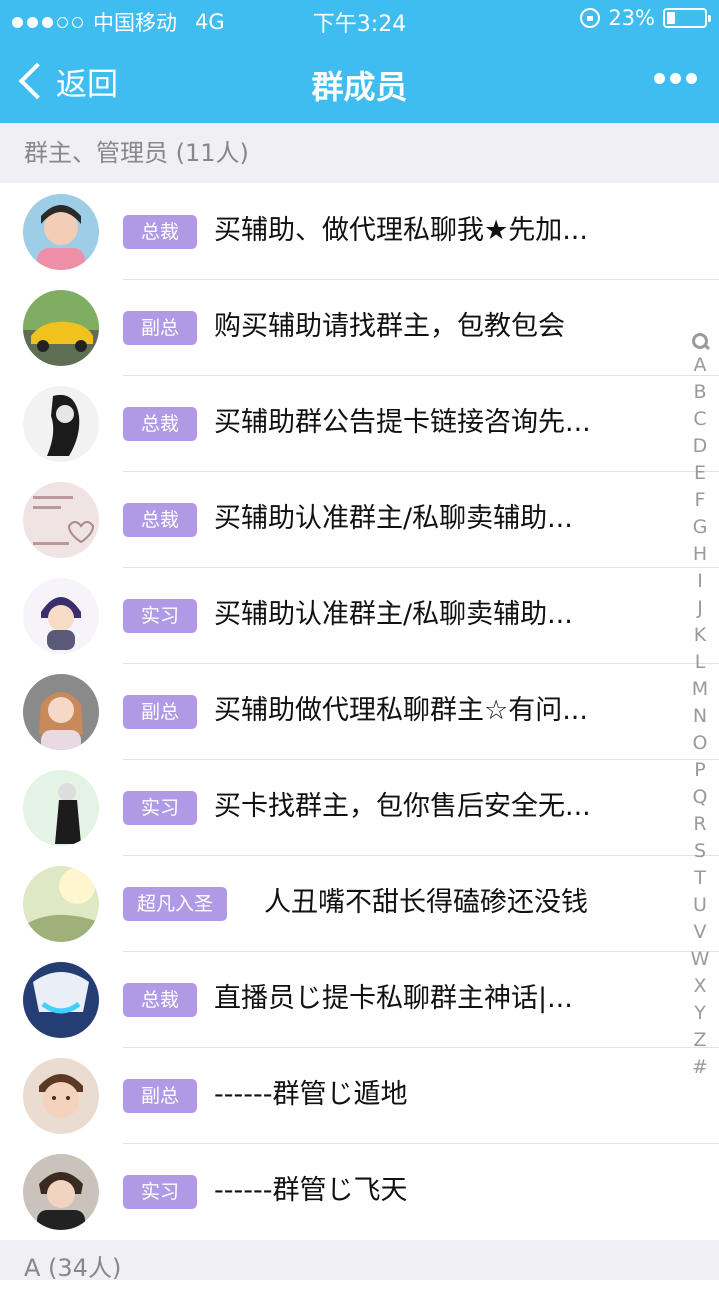 The width and height of the screenshot is (719, 1296). I want to click on member-row: 副总 购买辅助请找群主，包教包会, so click(359, 328).